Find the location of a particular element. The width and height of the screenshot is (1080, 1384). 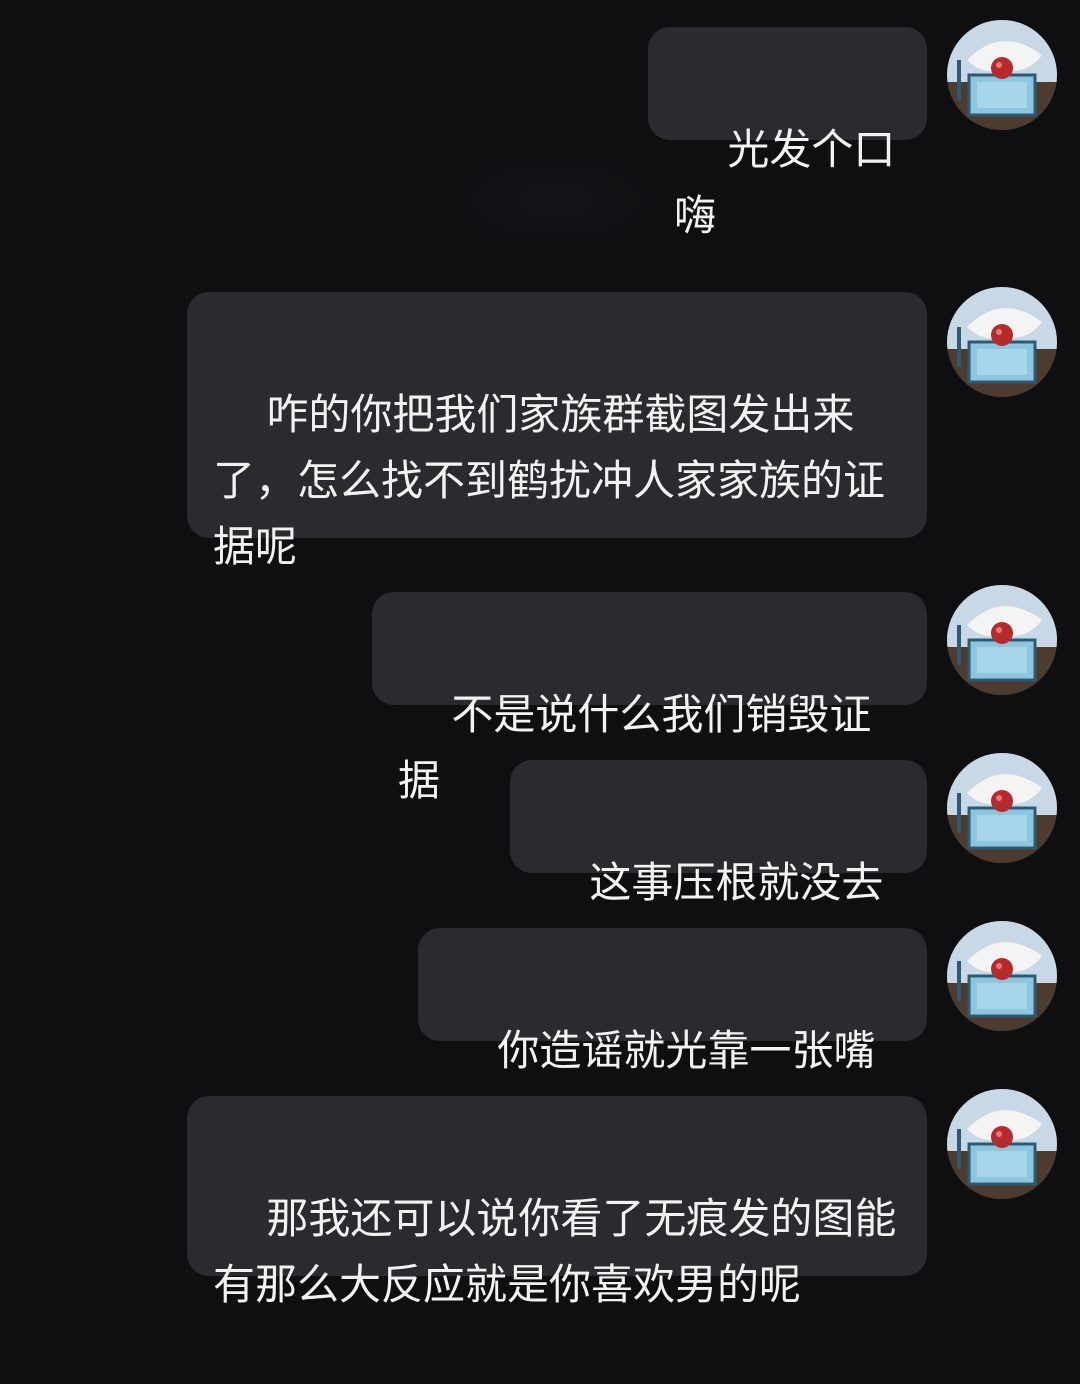

message-bubble: 光发个口嗨 is located at coordinates (787, 133).